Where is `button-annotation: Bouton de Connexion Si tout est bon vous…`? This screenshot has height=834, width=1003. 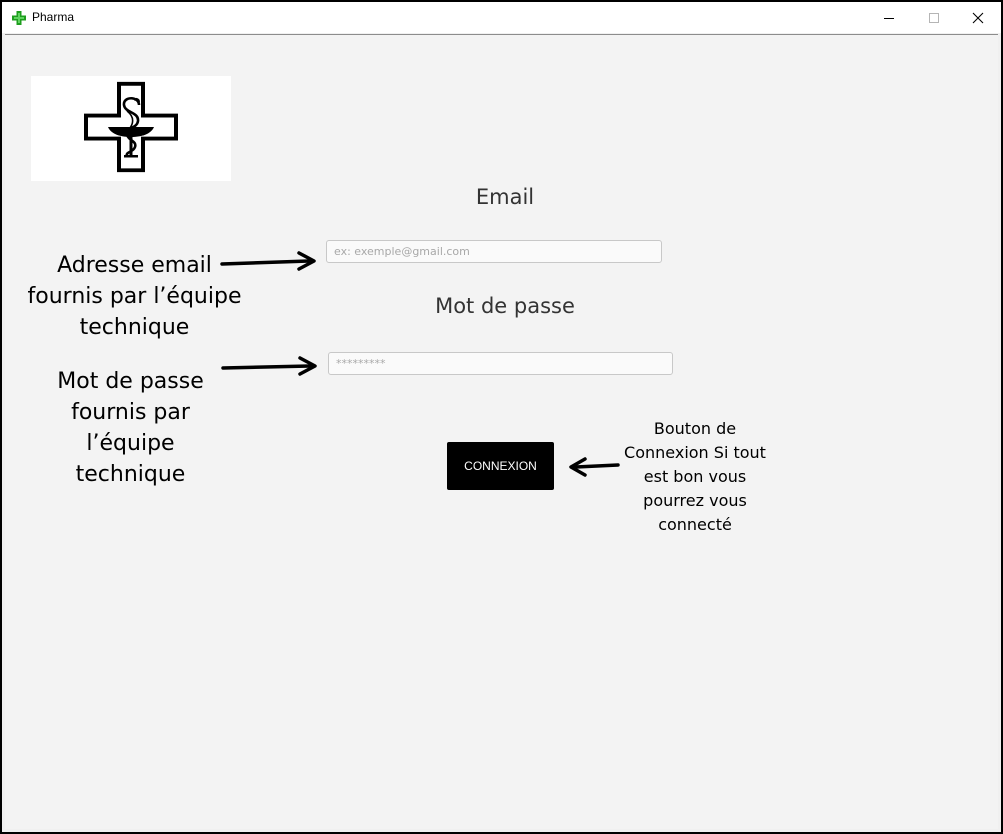
button-annotation: Bouton de Connexion Si tout est bon vous… is located at coordinates (695, 477).